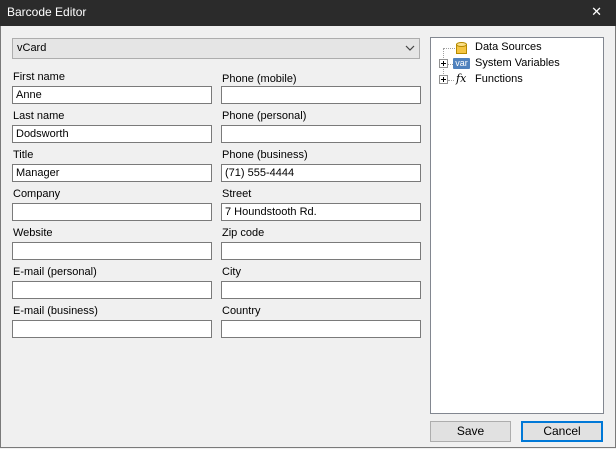 This screenshot has width=616, height=449. I want to click on tree-item-functions: fx Functions, so click(516, 80).